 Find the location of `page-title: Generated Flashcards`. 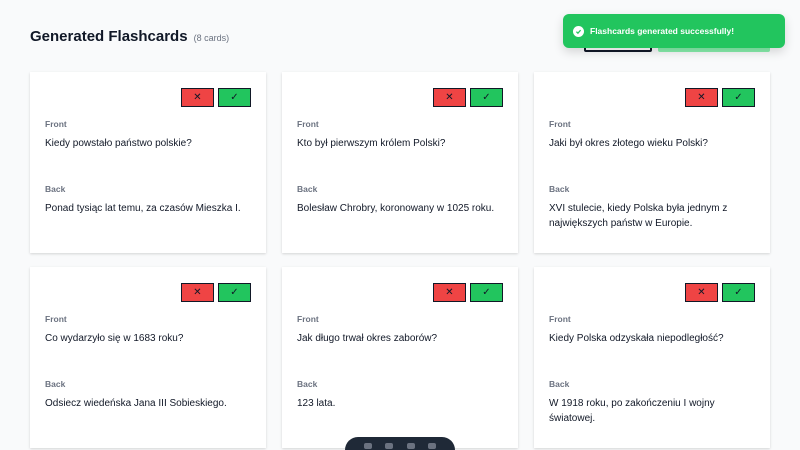

page-title: Generated Flashcards is located at coordinates (109, 36).